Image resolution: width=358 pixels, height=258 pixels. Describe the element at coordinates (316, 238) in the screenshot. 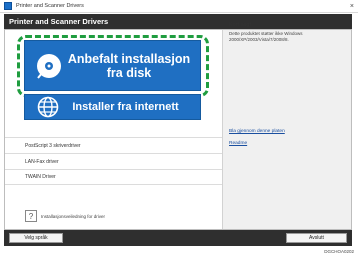

I see `exit-button: Avslutt` at that location.